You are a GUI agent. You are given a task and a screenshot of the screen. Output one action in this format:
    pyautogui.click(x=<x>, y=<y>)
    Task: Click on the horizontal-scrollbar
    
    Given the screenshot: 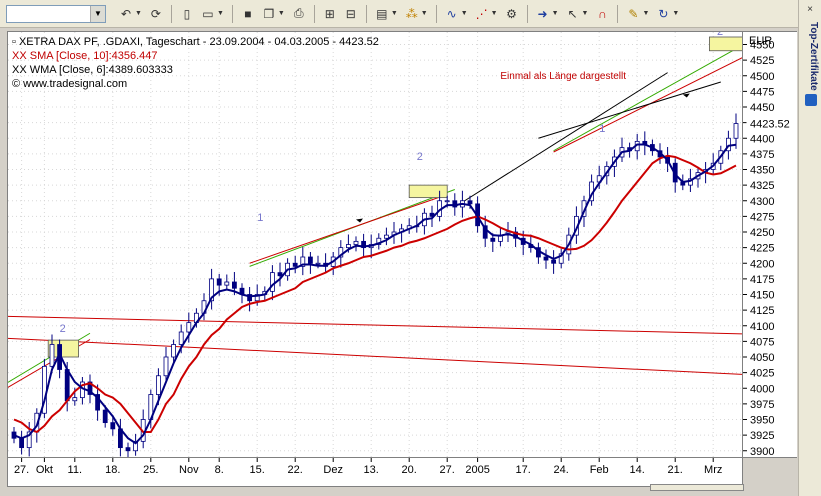 What is the action you would take?
    pyautogui.click(x=697, y=487)
    